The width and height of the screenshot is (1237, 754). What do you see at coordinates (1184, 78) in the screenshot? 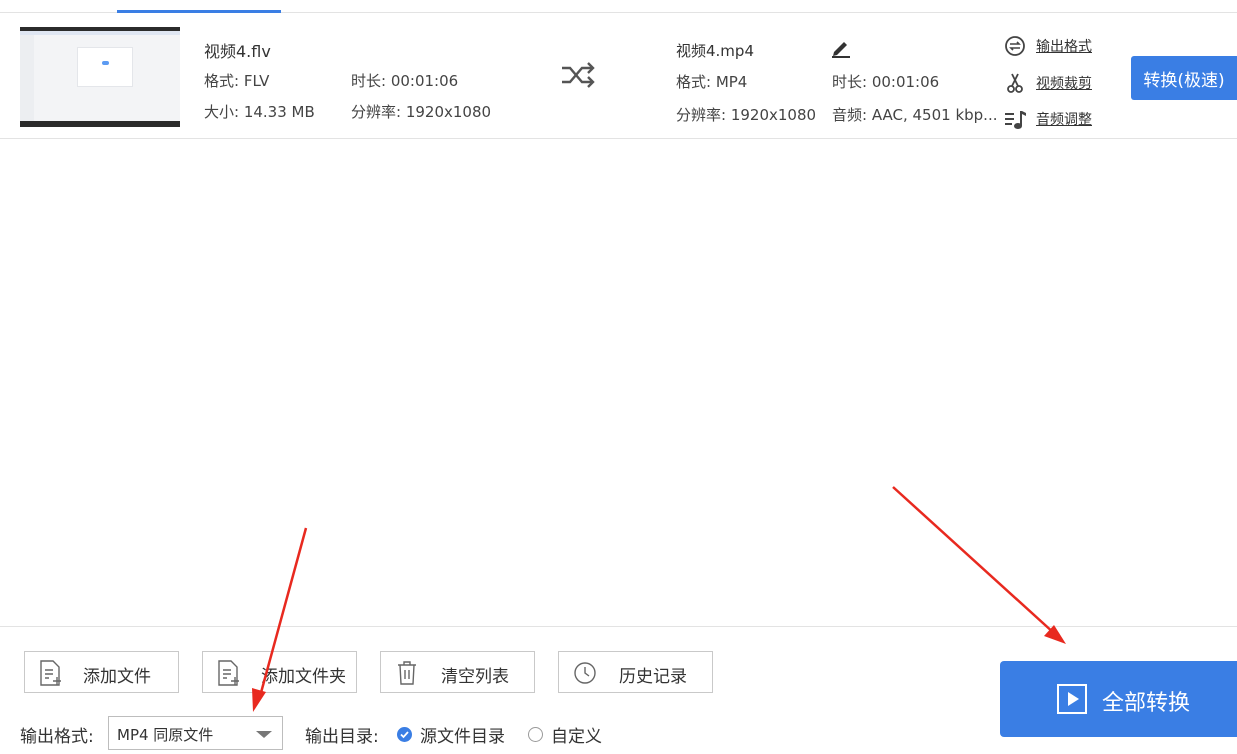
I see `convert-fast-button: 转换(极速)` at bounding box center [1184, 78].